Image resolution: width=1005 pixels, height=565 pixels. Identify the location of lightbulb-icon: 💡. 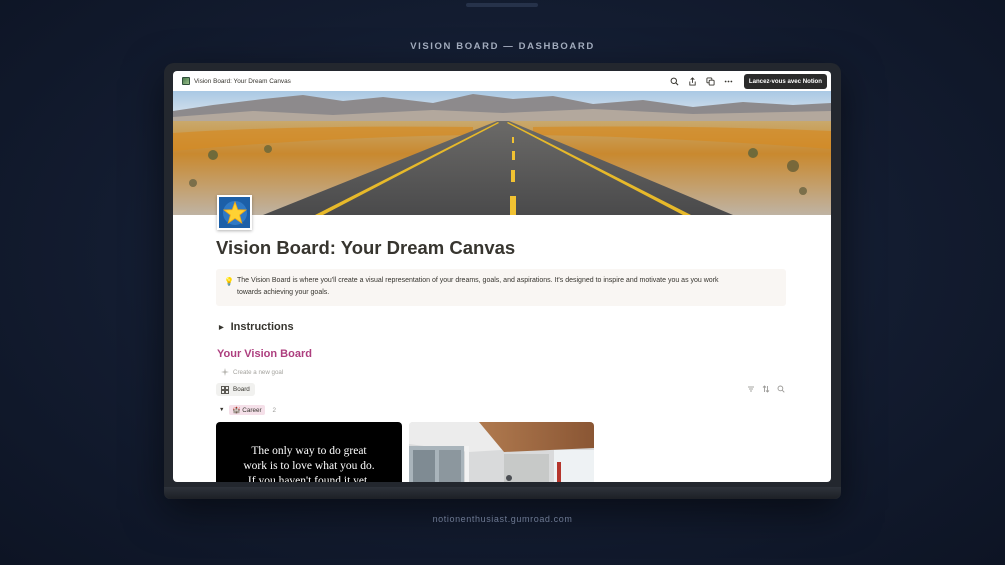
(229, 281).